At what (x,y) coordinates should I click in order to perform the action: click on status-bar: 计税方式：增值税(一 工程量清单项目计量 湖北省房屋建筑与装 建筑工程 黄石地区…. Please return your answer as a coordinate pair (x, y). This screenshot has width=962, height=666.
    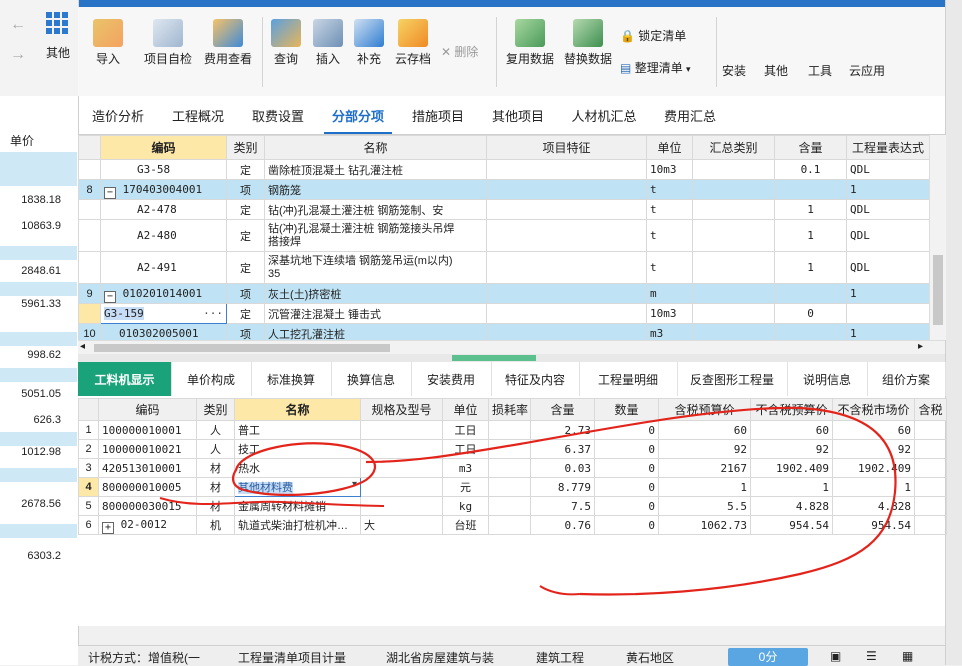
    Looking at the image, I should click on (511, 655).